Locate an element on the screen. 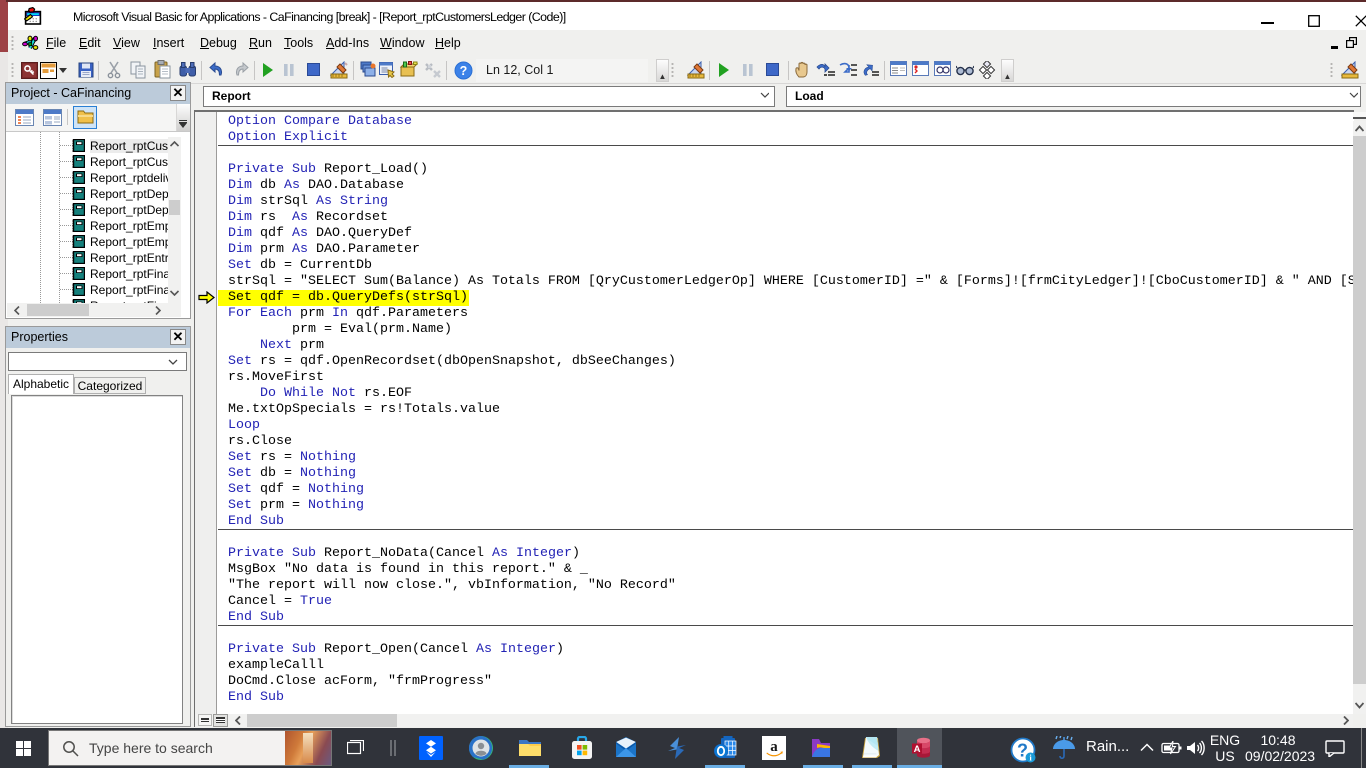 This screenshot has width=1366, height=768. svg-text: a is located at coordinates (774, 747).